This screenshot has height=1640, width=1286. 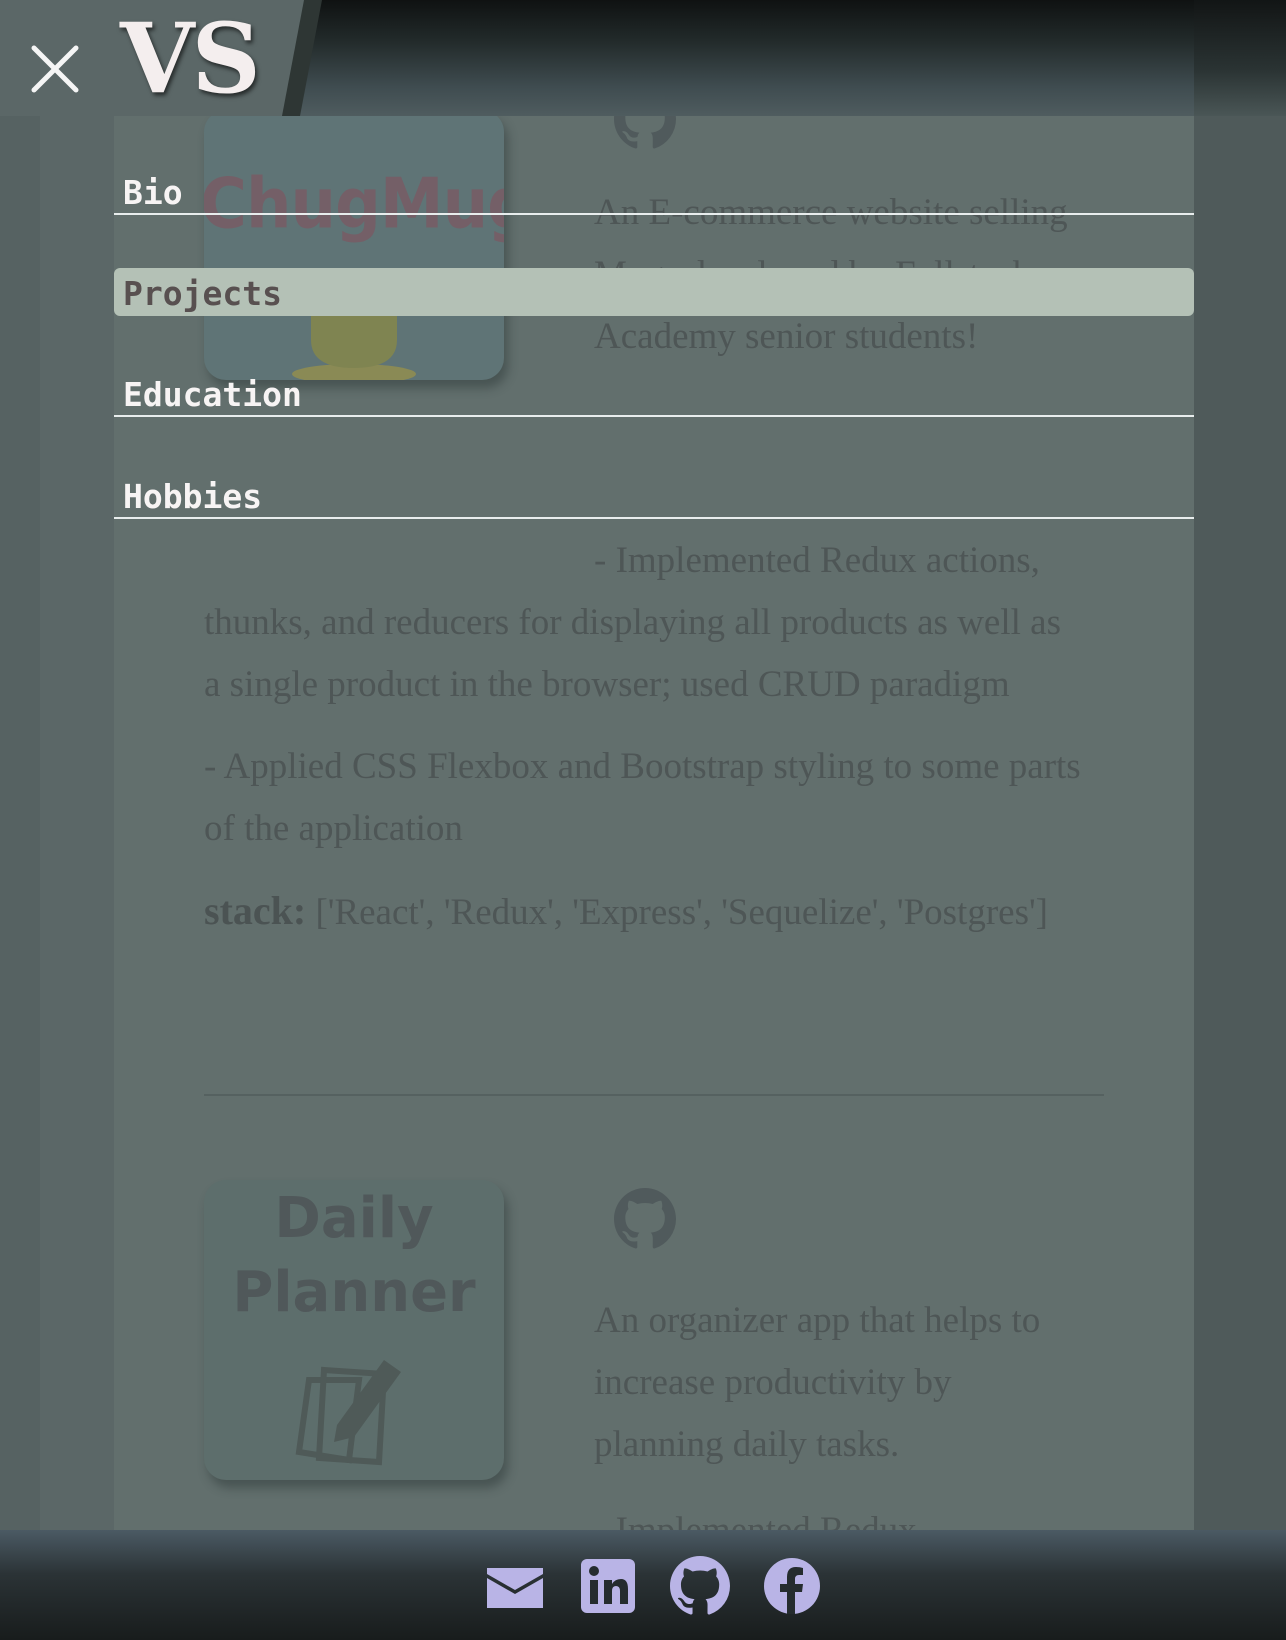 I want to click on facebook-icon, so click(x=792, y=1586).